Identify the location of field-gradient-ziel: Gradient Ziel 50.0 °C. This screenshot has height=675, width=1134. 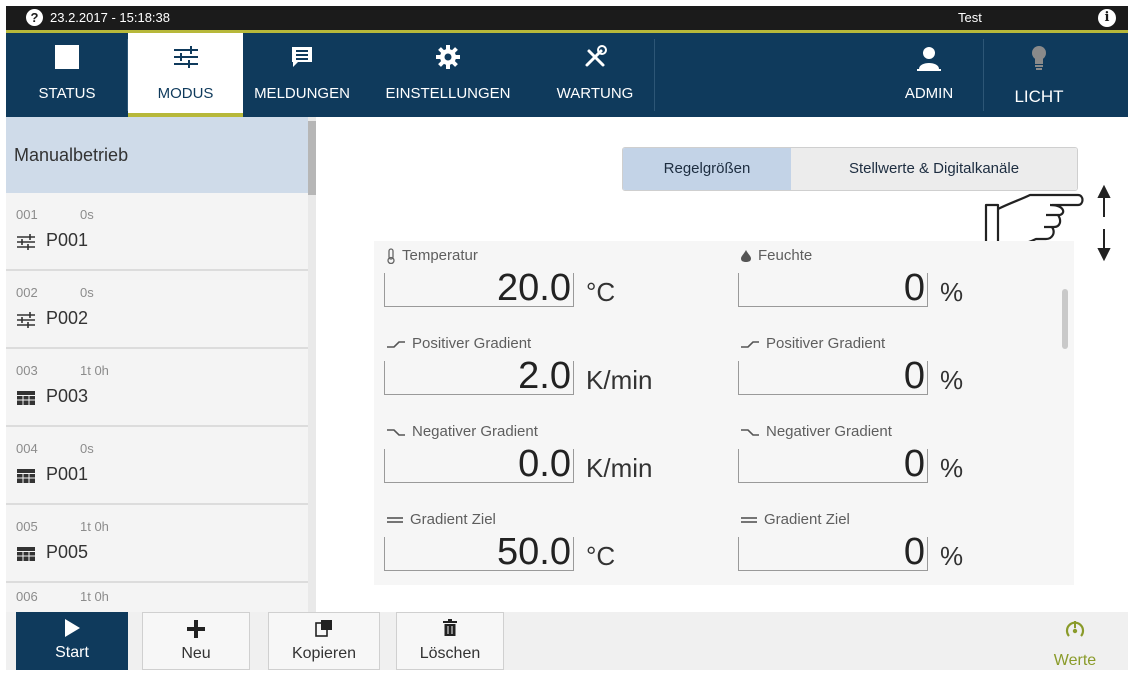
(540, 546).